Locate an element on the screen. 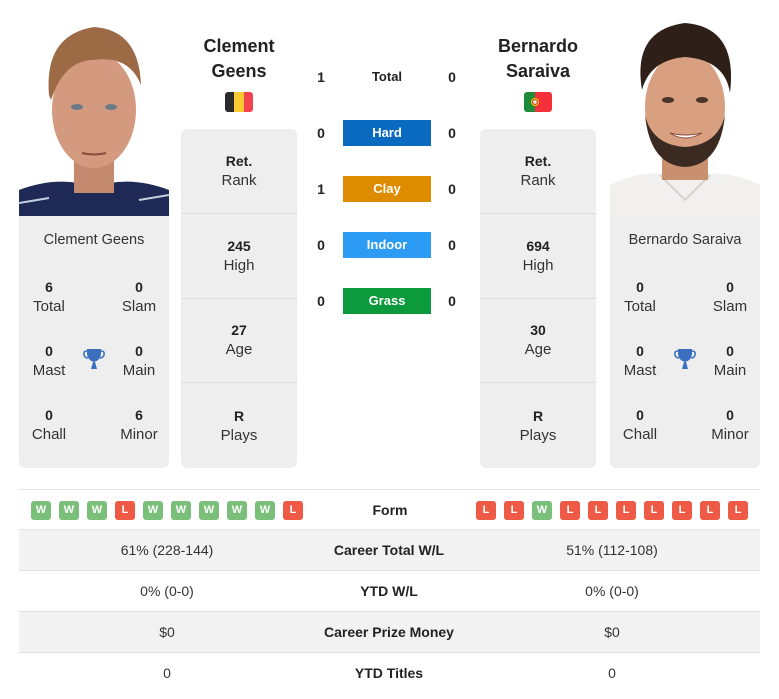 This screenshot has height=699, width=779. h2h-total-label: Total is located at coordinates (387, 76).